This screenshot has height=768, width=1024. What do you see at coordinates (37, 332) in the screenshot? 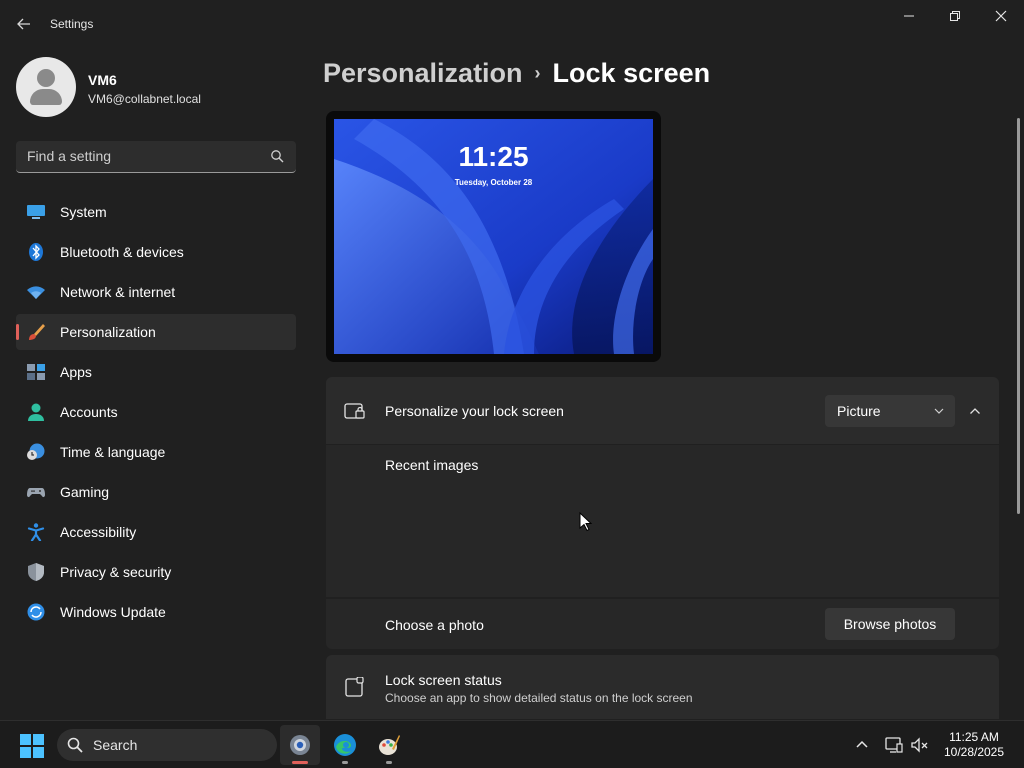
I see `personalization-brush-icon` at bounding box center [37, 332].